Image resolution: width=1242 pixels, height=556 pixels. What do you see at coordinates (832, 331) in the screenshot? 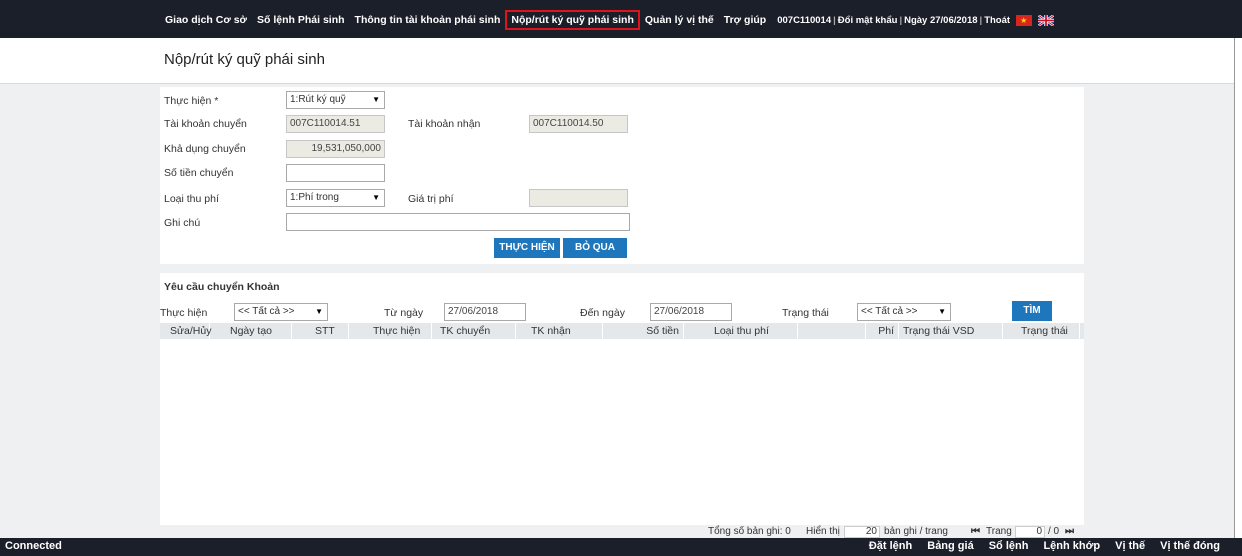
I see `col-blank` at bounding box center [832, 331].